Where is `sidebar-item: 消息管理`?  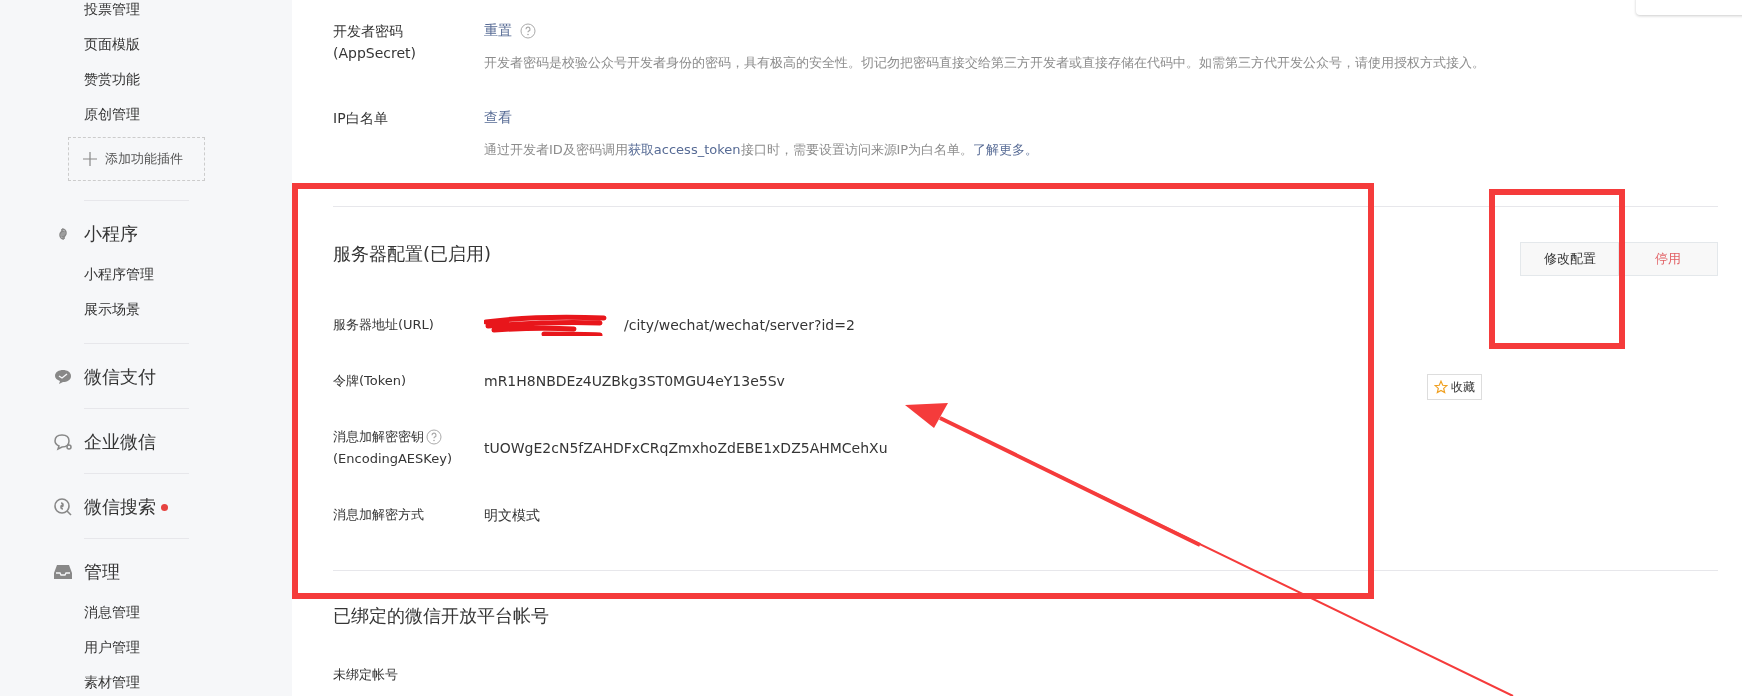
sidebar-item: 消息管理 is located at coordinates (188, 612).